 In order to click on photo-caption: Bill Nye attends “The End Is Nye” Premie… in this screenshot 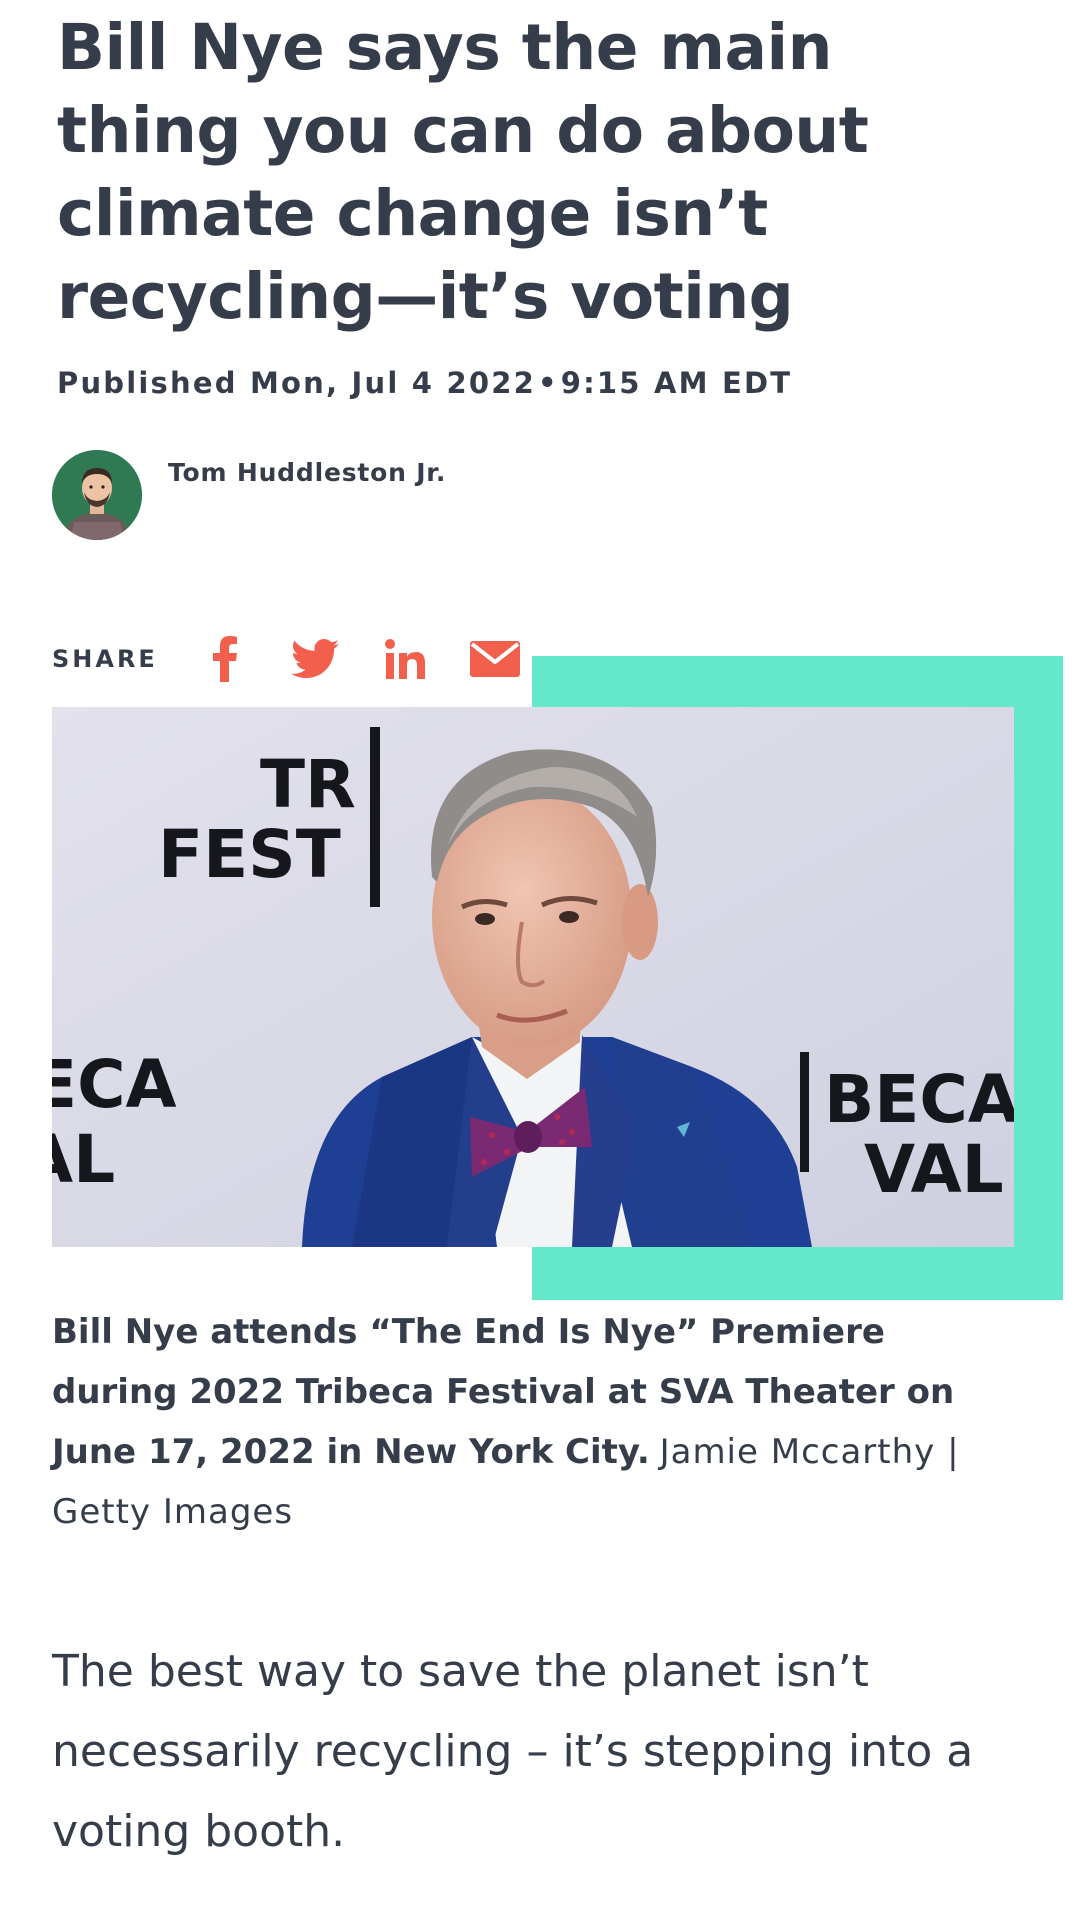, I will do `click(527, 1422)`.